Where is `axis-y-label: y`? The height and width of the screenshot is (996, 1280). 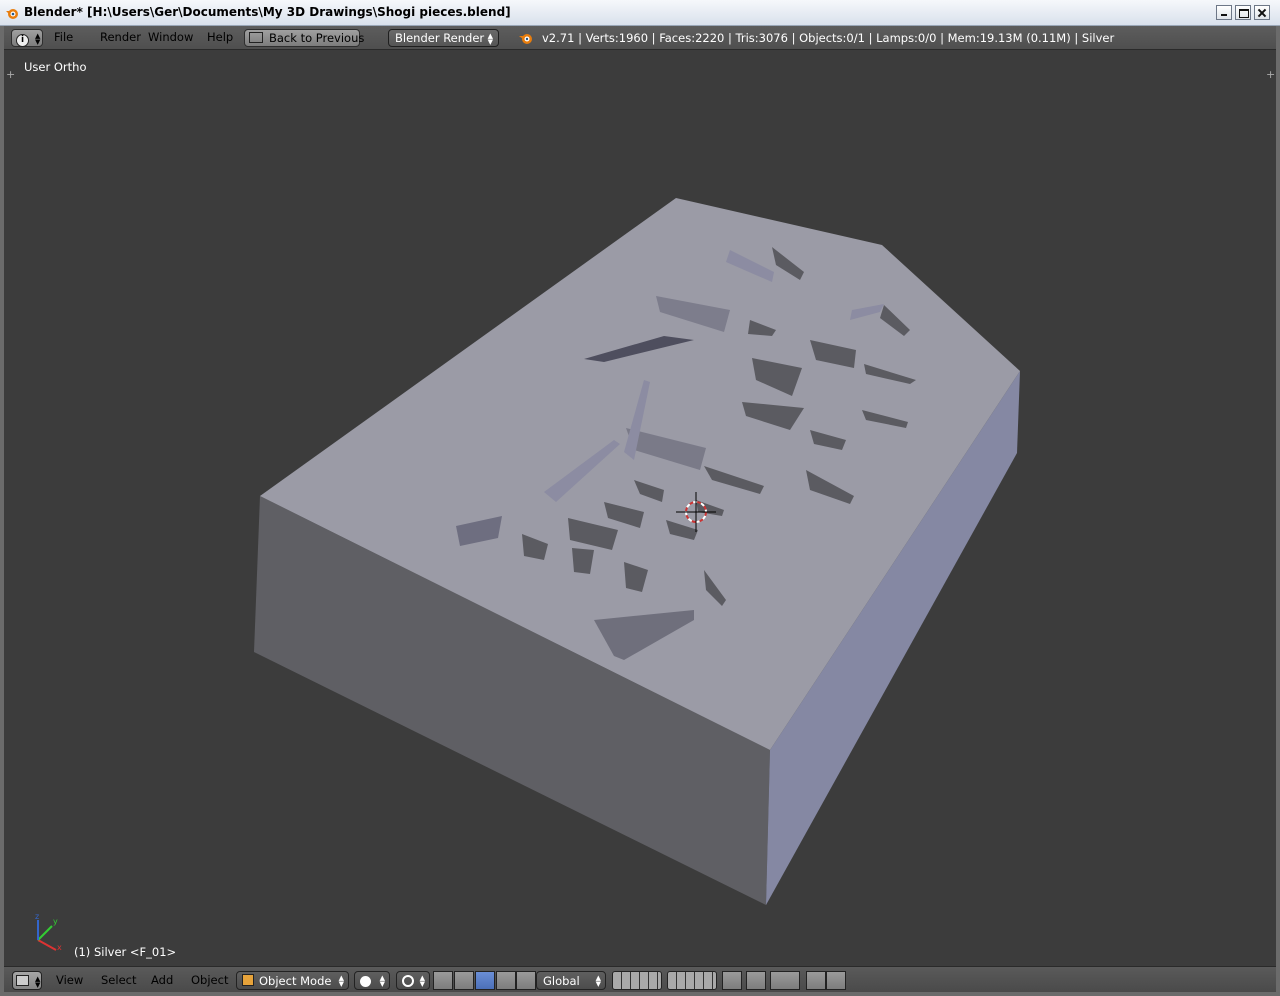 axis-y-label: y is located at coordinates (55, 921).